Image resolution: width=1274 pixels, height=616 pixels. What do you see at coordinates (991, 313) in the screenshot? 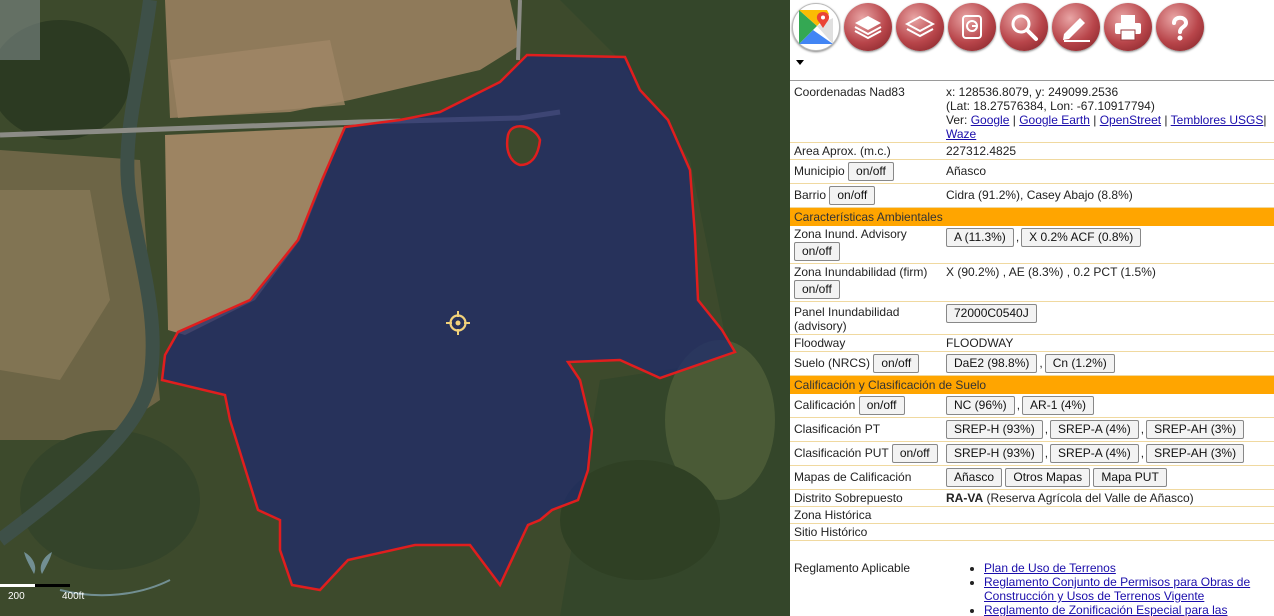
I see `chip-panel: 72000C0540J` at bounding box center [991, 313].